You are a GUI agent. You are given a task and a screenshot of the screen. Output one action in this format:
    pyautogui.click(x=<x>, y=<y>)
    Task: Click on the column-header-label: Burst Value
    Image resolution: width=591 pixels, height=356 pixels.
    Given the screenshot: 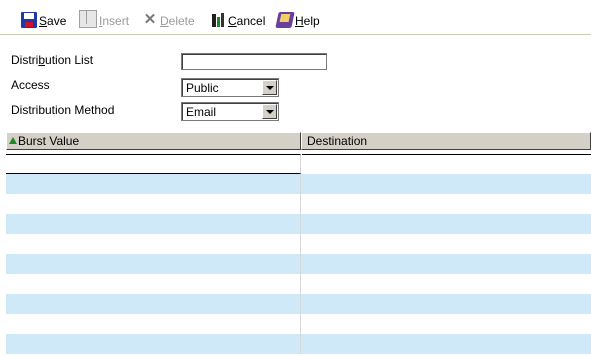 What is the action you would take?
    pyautogui.click(x=49, y=141)
    